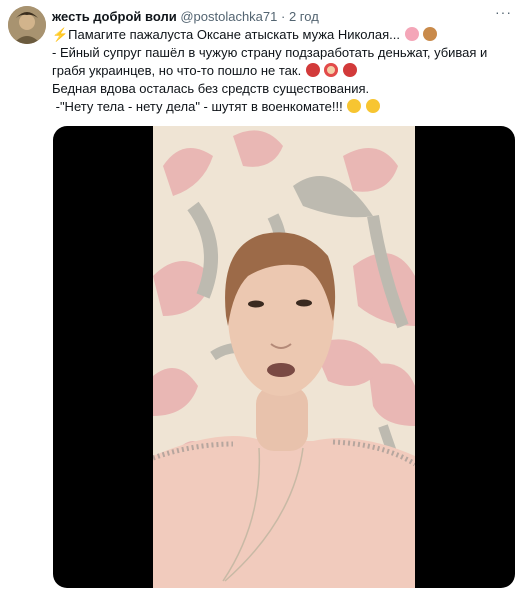 Image resolution: width=522 pixels, height=592 pixels. I want to click on timestamp: 2 год, so click(304, 16).